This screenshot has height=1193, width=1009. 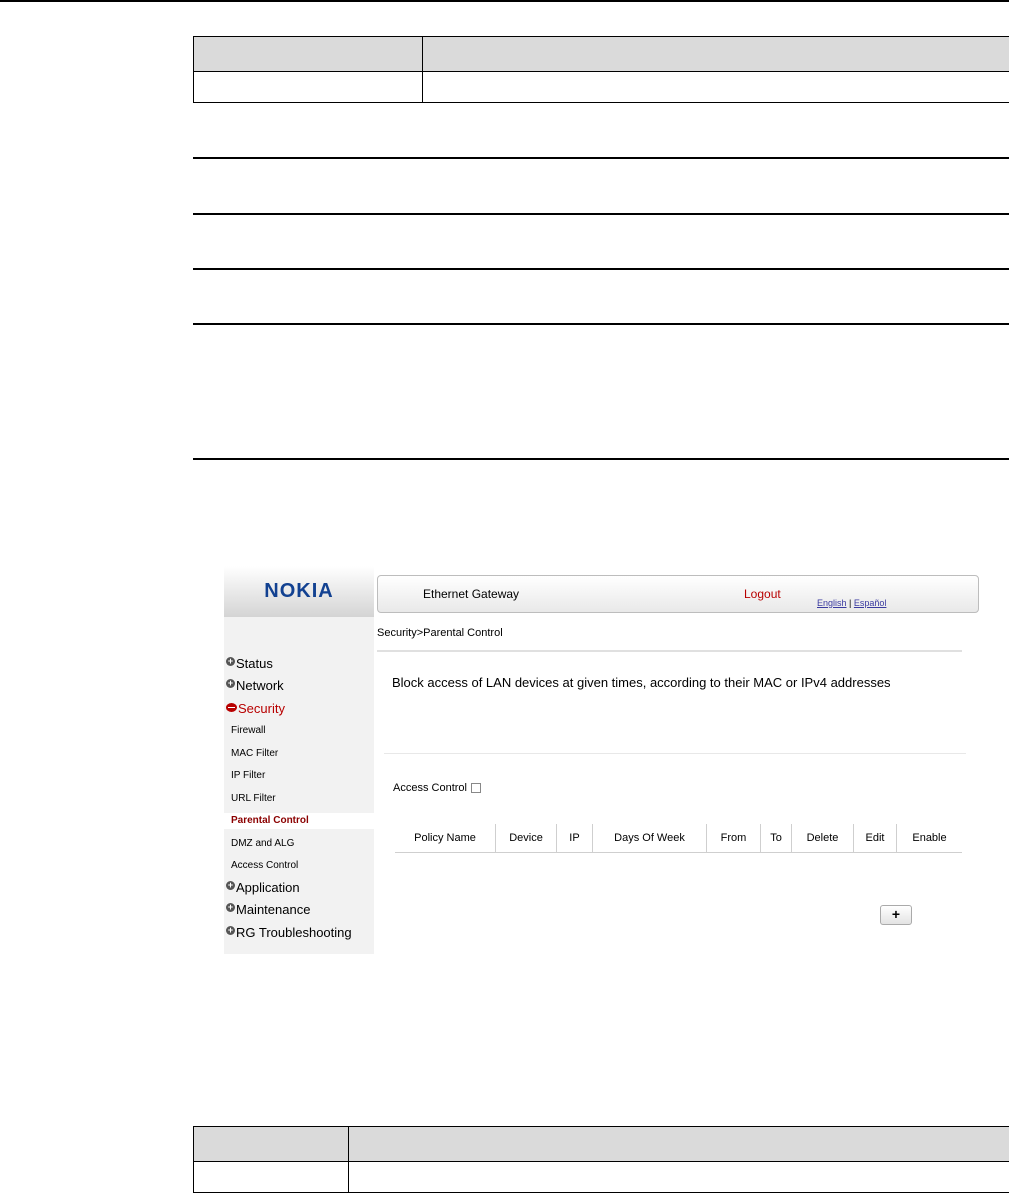 I want to click on sidebar-item-label: Security, so click(x=261, y=709).